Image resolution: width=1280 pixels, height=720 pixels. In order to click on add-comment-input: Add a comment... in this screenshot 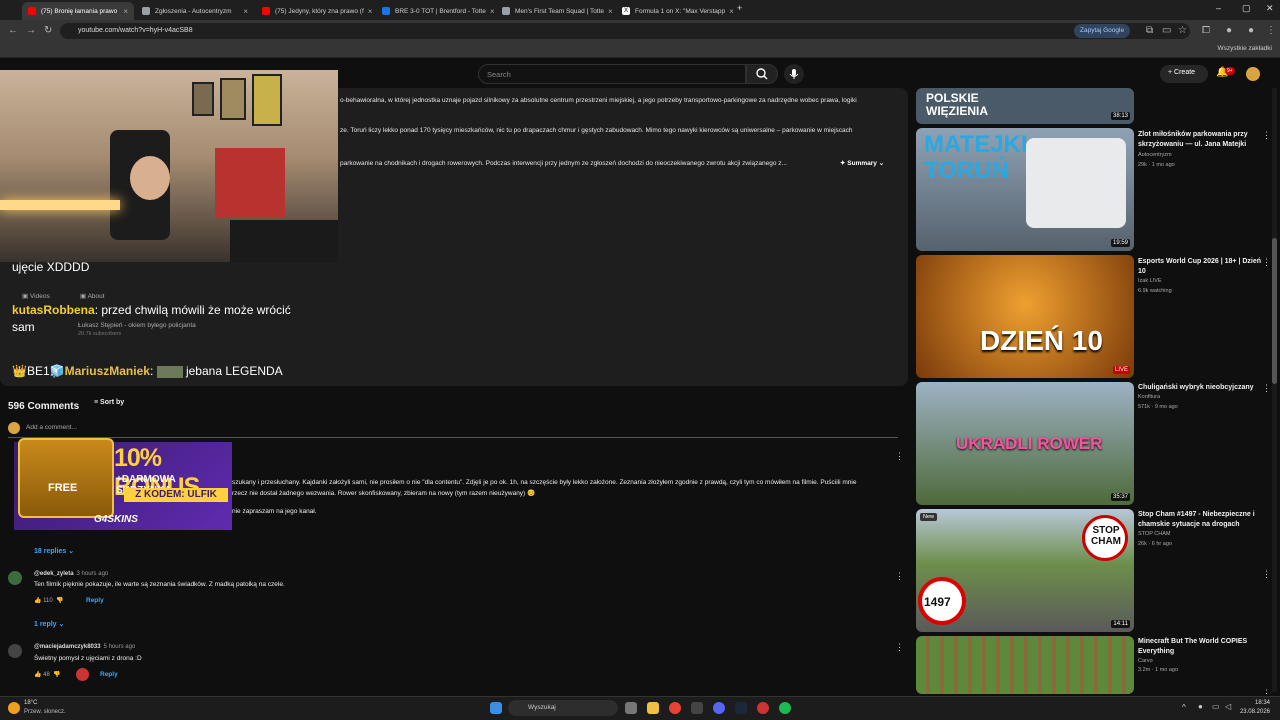, I will do `click(453, 430)`.